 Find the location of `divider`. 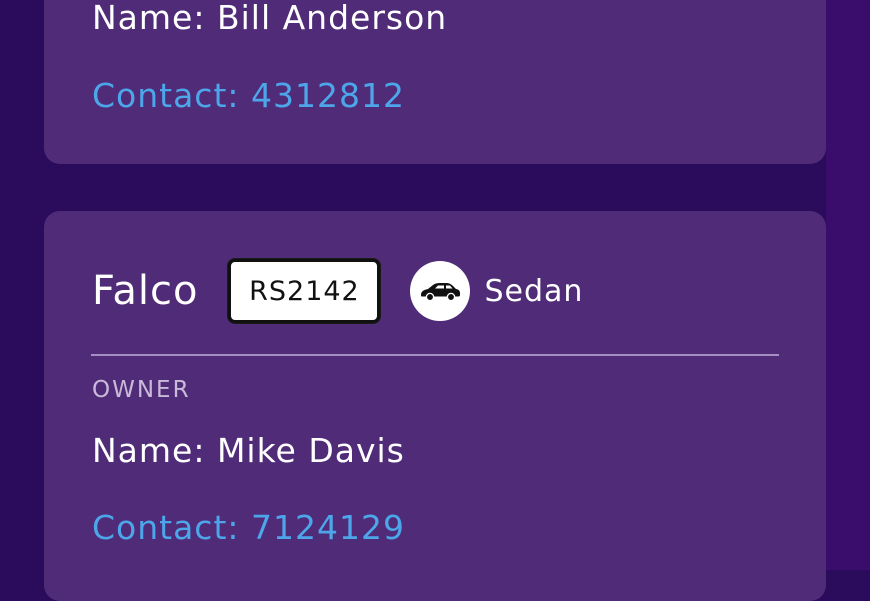

divider is located at coordinates (435, 355).